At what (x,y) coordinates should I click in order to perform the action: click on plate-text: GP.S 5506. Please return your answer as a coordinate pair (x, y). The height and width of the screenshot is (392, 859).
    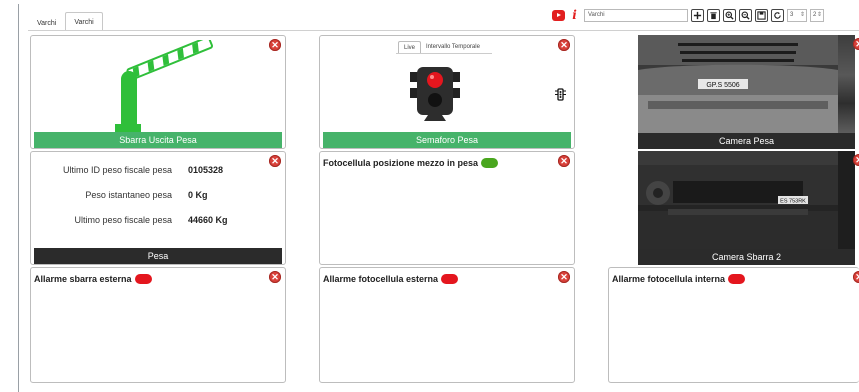
    Looking at the image, I should click on (722, 85).